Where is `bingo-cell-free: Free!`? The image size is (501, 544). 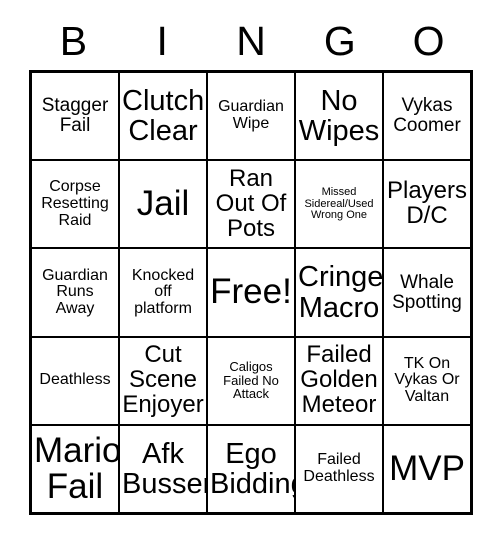
bingo-cell-free: Free! is located at coordinates (252, 292).